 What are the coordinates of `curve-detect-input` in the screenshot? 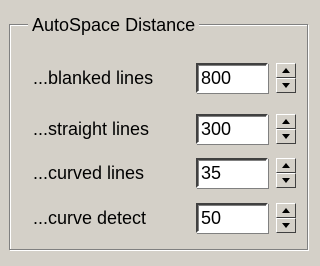 It's located at (232, 218).